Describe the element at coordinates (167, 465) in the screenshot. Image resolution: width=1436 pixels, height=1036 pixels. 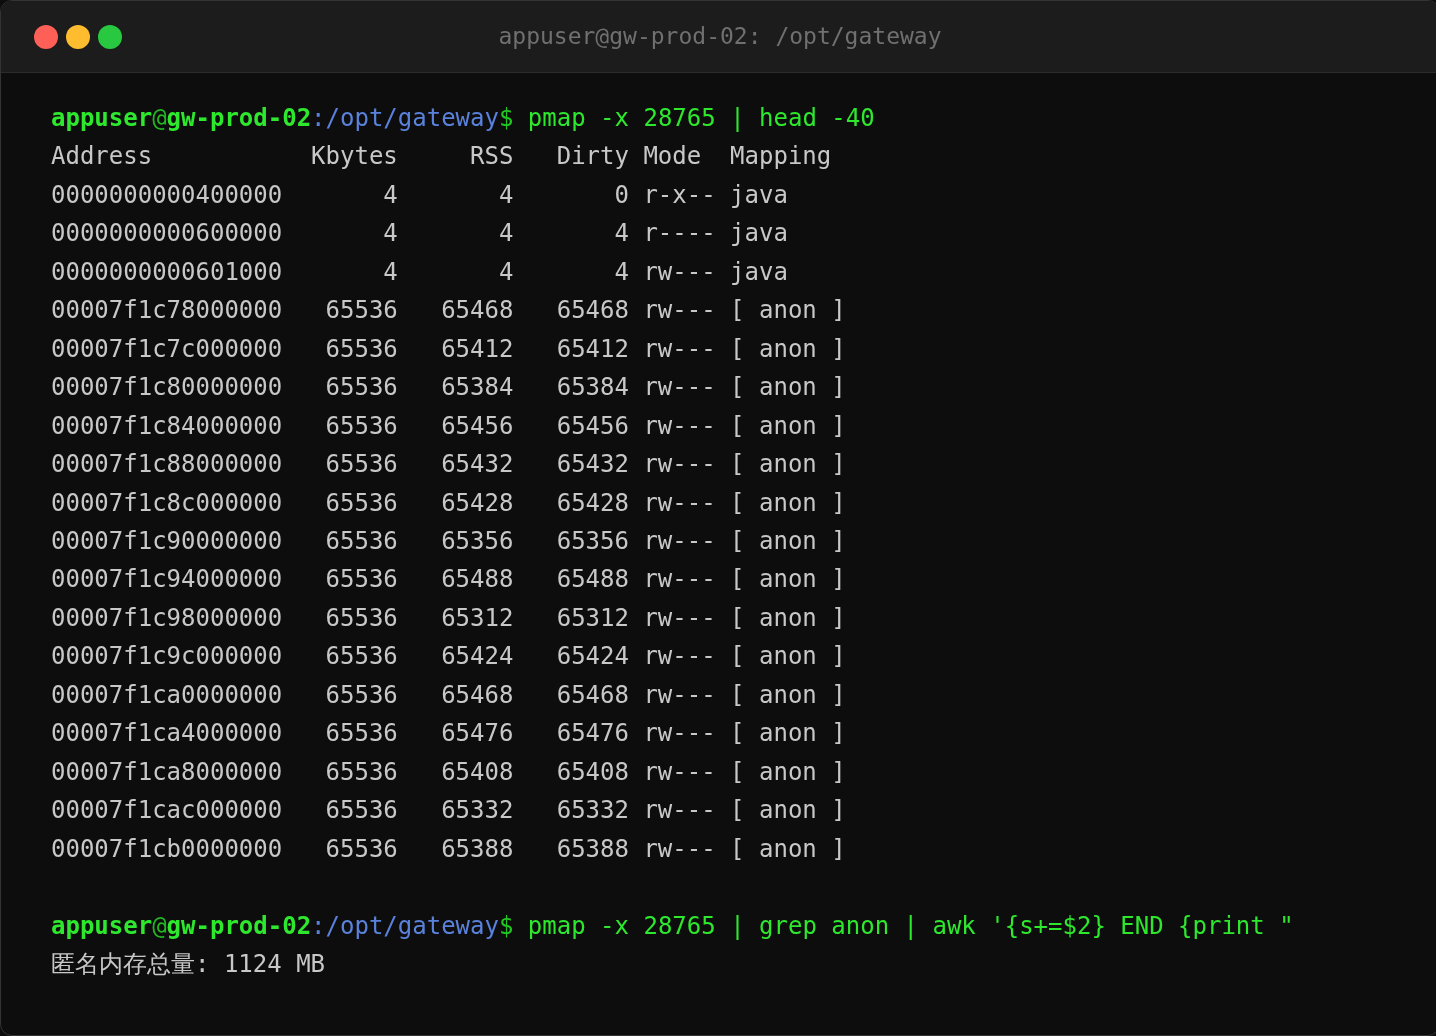
I see `table-cell-text: 00007f1c88000000` at that location.